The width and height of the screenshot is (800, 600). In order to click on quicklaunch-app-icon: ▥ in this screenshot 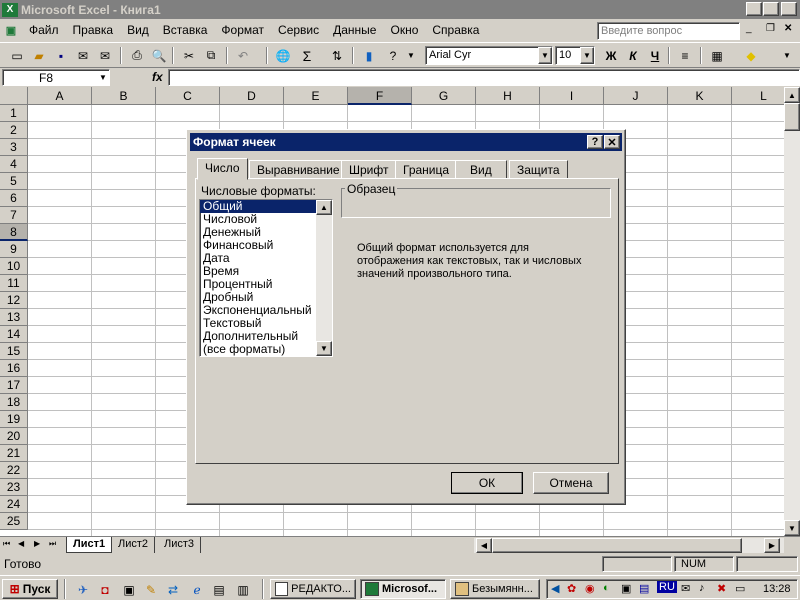, I will do `click(243, 589)`.